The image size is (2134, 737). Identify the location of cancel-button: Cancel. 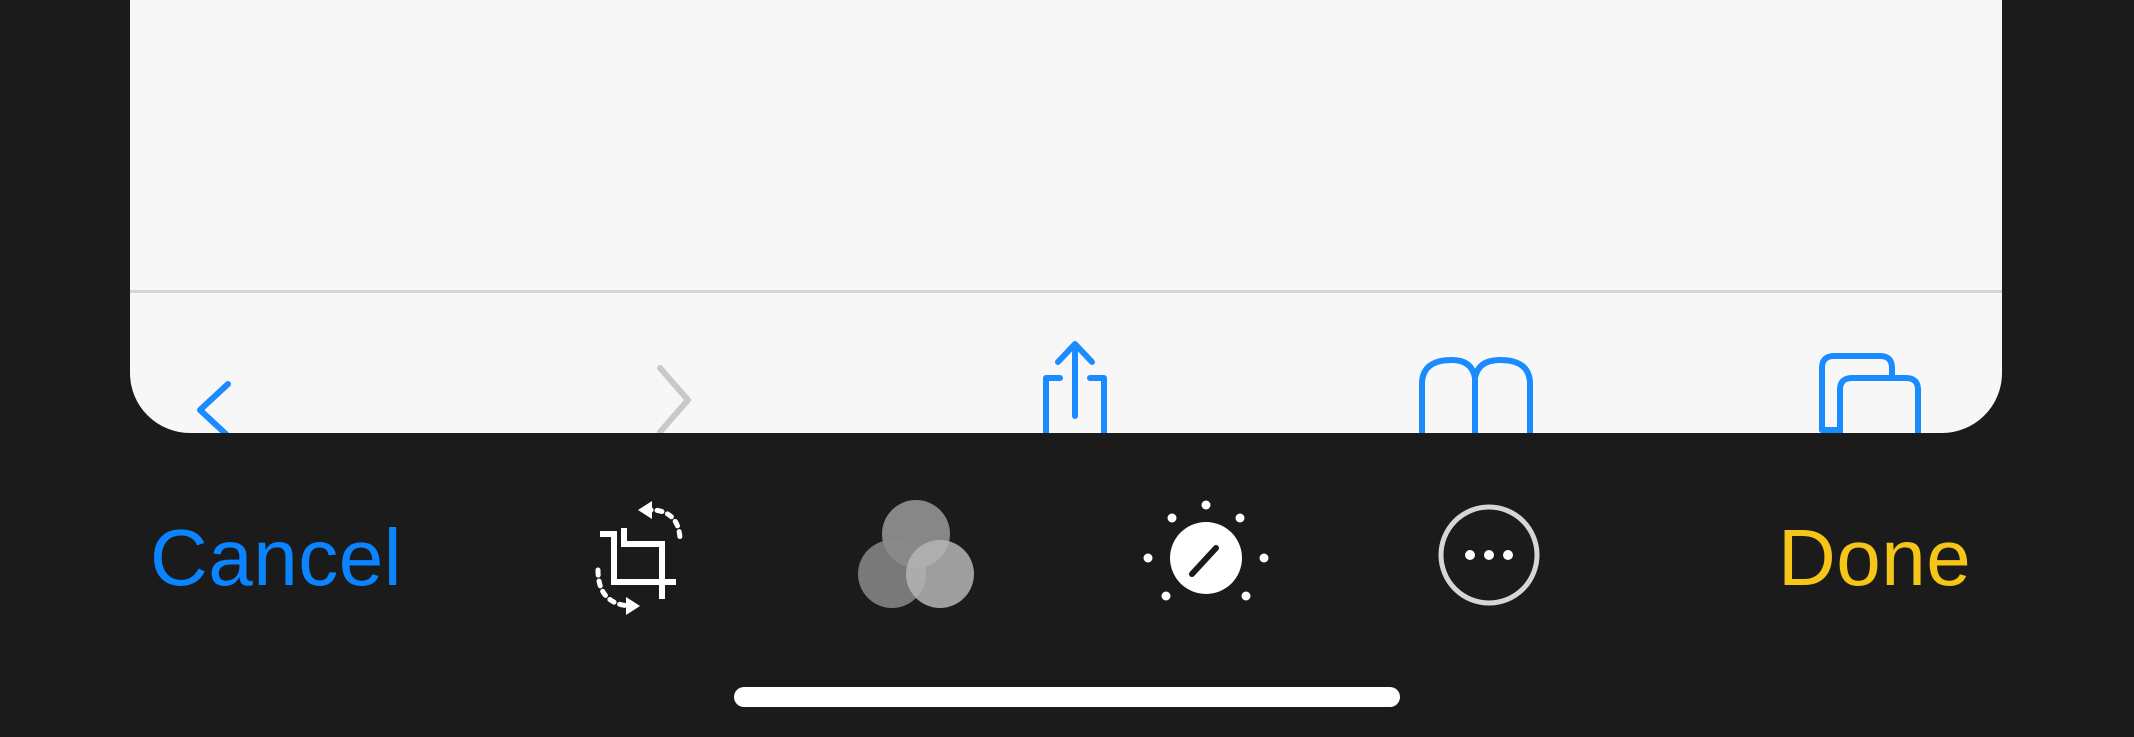
(276, 558).